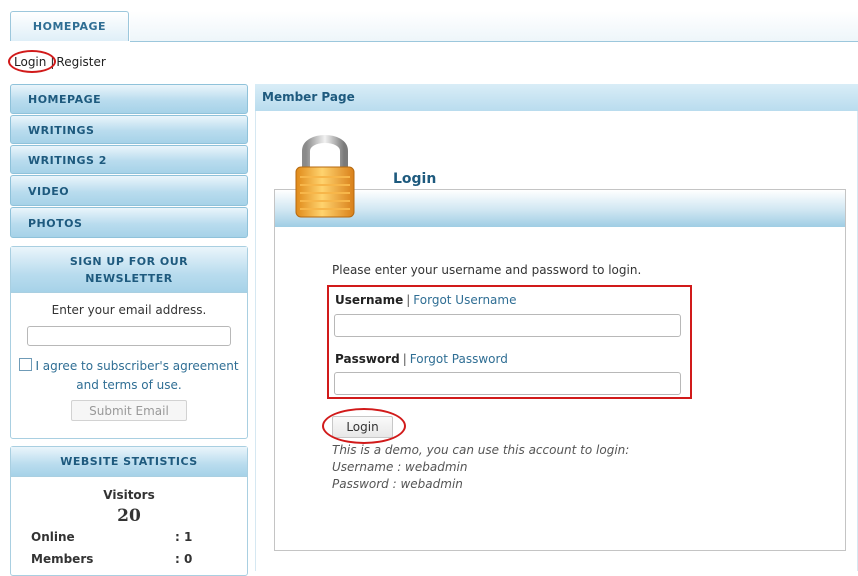  I want to click on stats-row-members: Members : 0, so click(129, 562).